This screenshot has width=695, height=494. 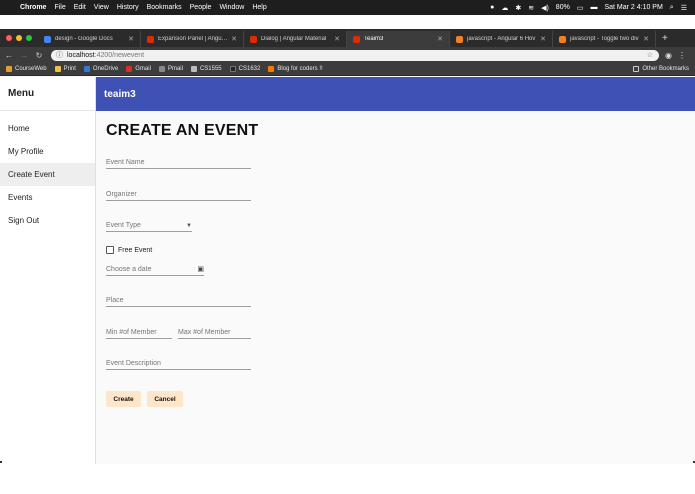 What do you see at coordinates (69, 69) in the screenshot?
I see `bookmark-label: Print` at bounding box center [69, 69].